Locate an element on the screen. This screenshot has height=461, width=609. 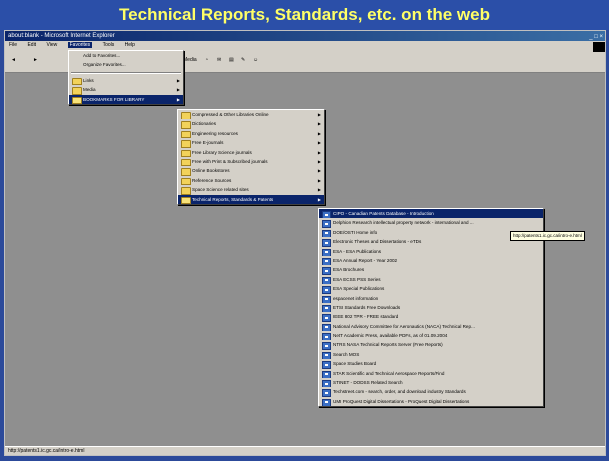
library-folder: Free Library Science journals ▶ is located at coordinates (251, 152).